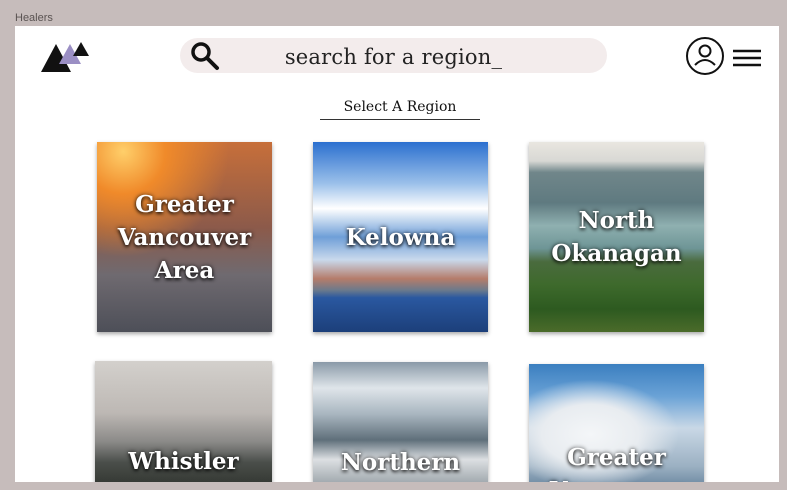 The width and height of the screenshot is (787, 490). I want to click on region-card-label: Whistler, so click(183, 461).